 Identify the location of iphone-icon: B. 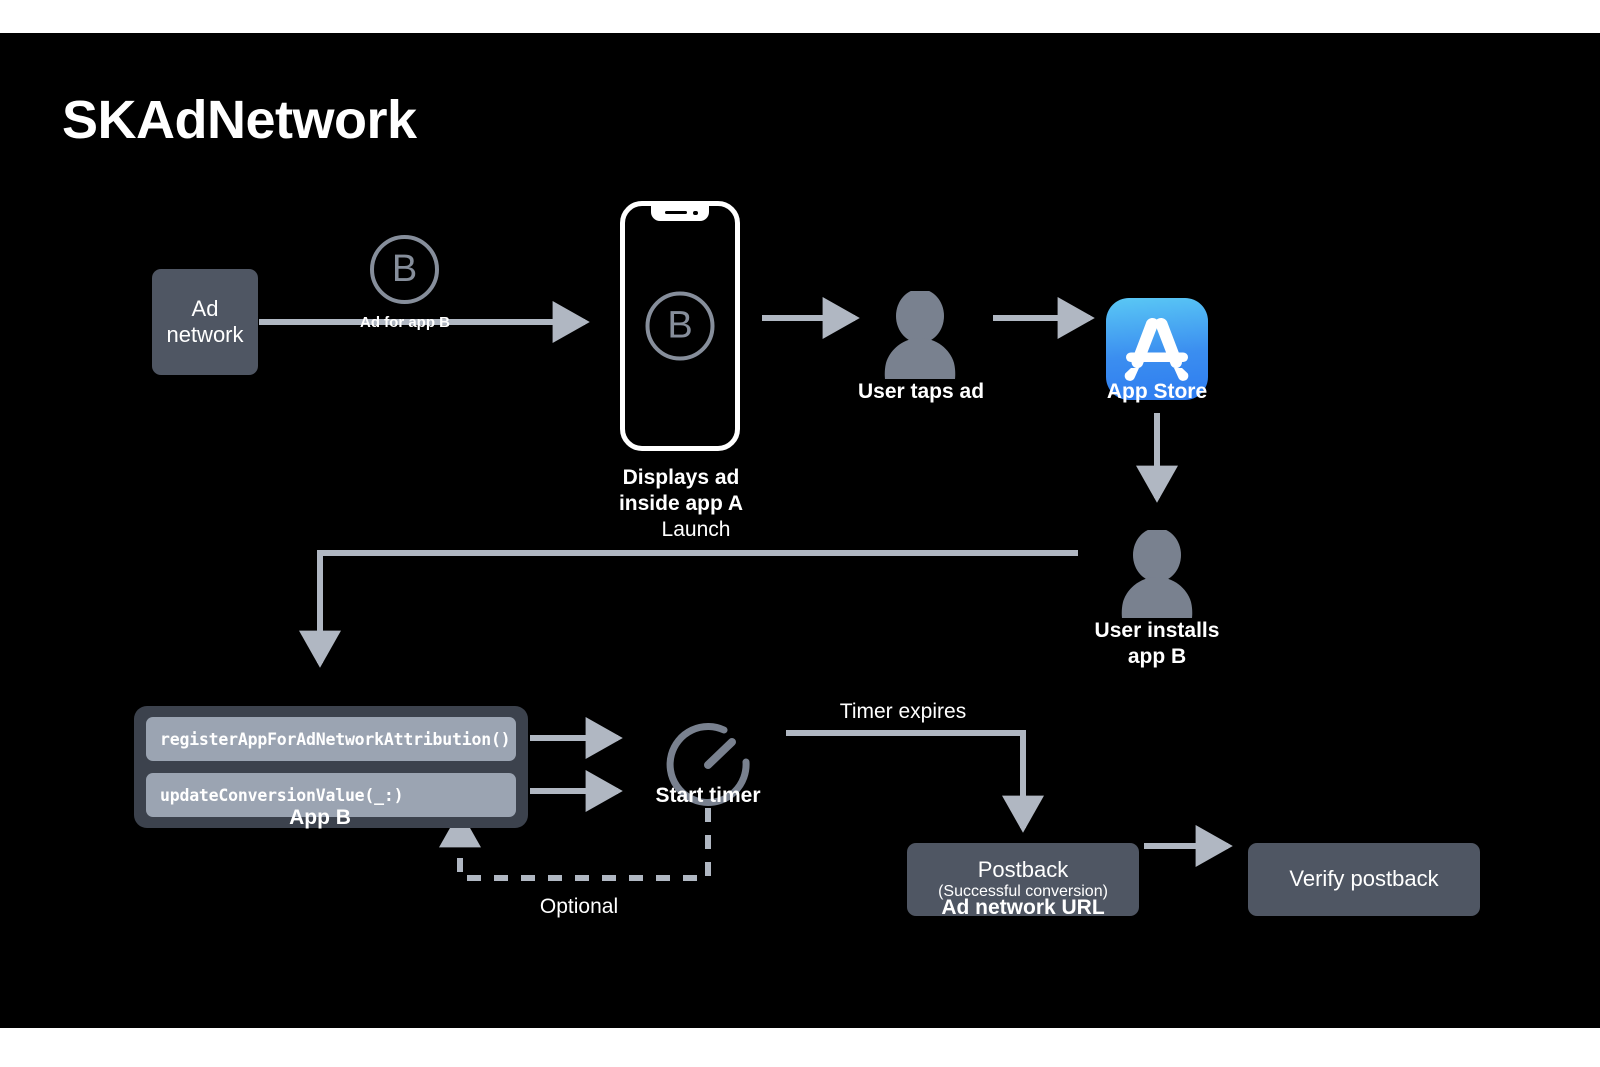
(680, 326).